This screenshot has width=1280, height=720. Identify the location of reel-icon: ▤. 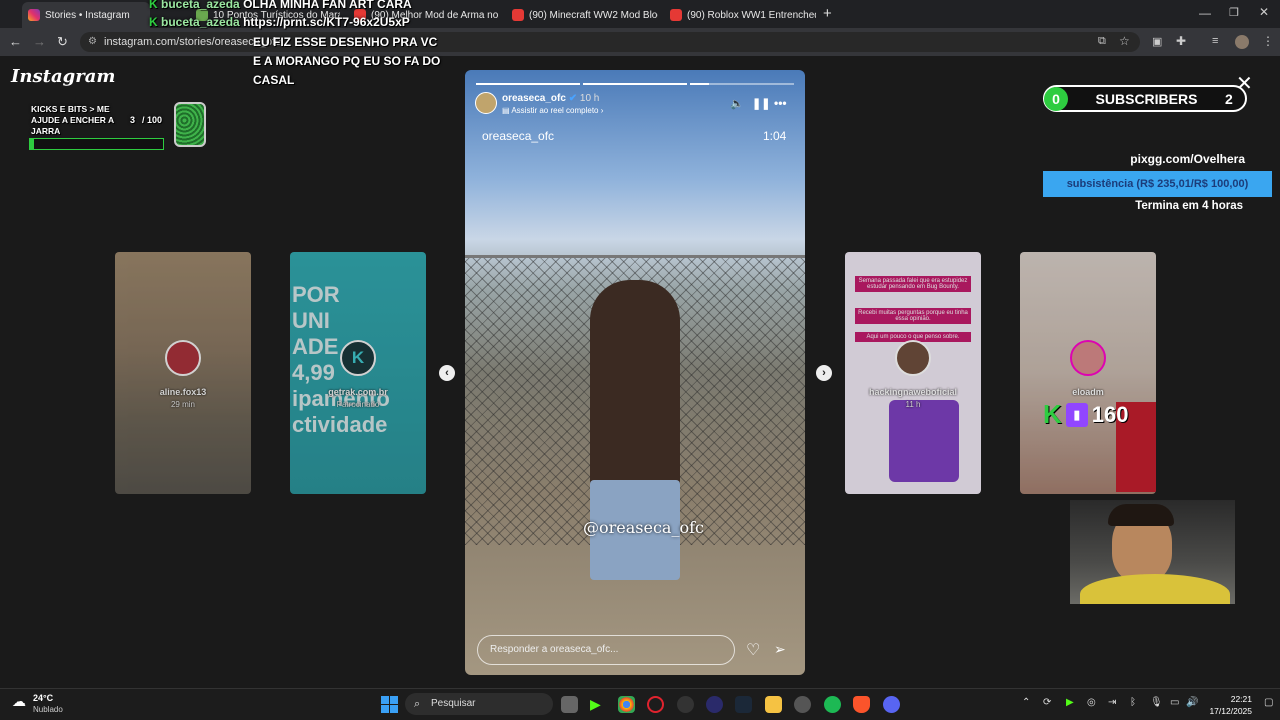
(506, 110).